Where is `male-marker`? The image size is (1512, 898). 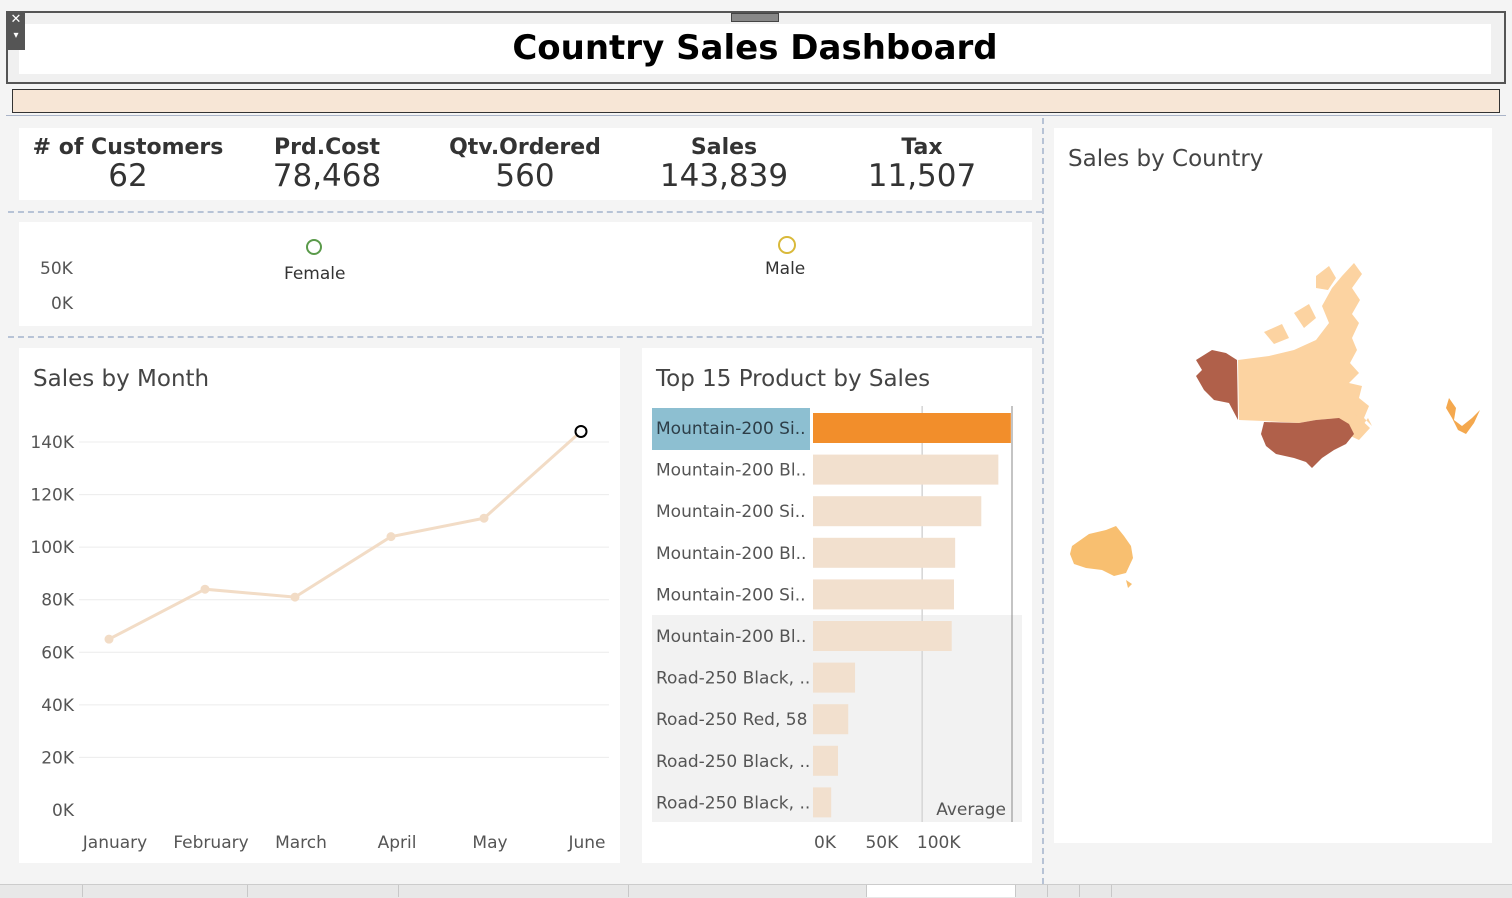 male-marker is located at coordinates (787, 245).